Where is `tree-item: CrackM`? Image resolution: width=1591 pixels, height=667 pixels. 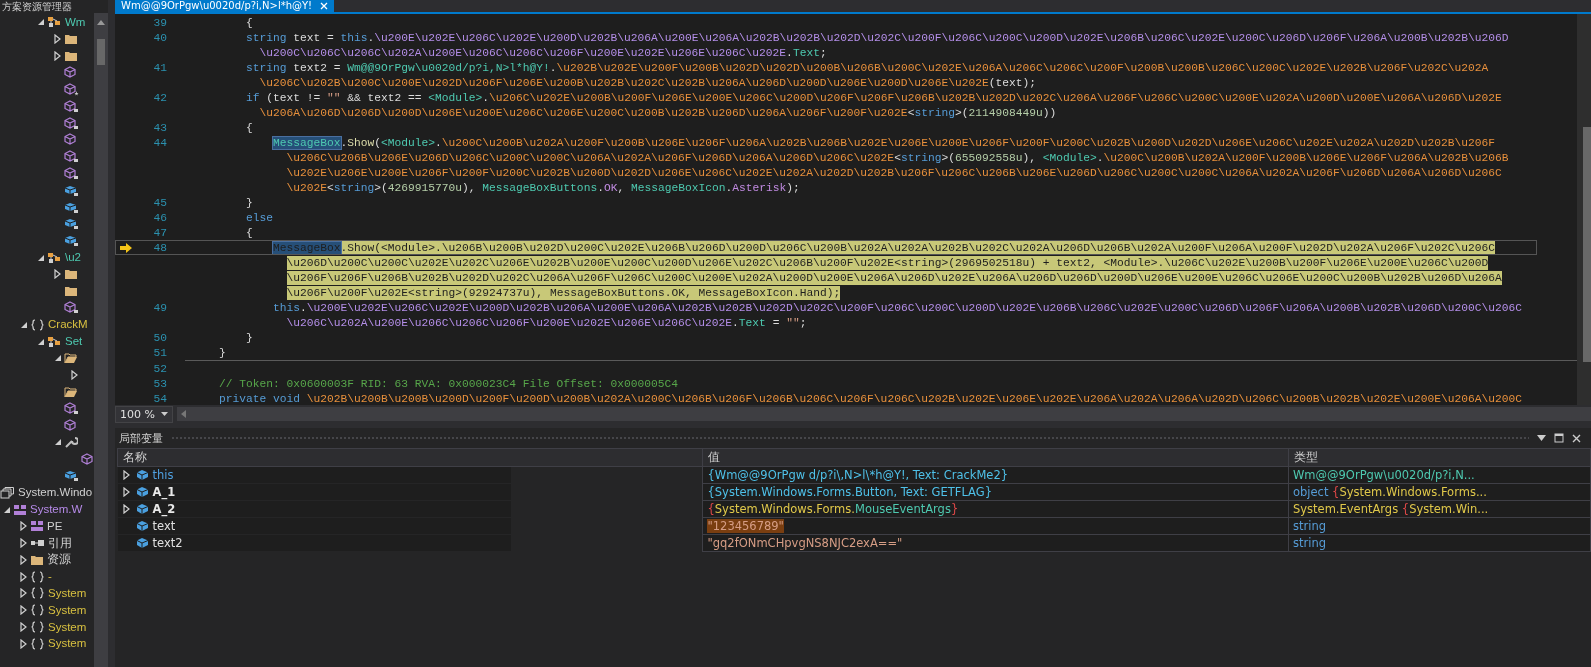
tree-item: CrackM is located at coordinates (68, 325).